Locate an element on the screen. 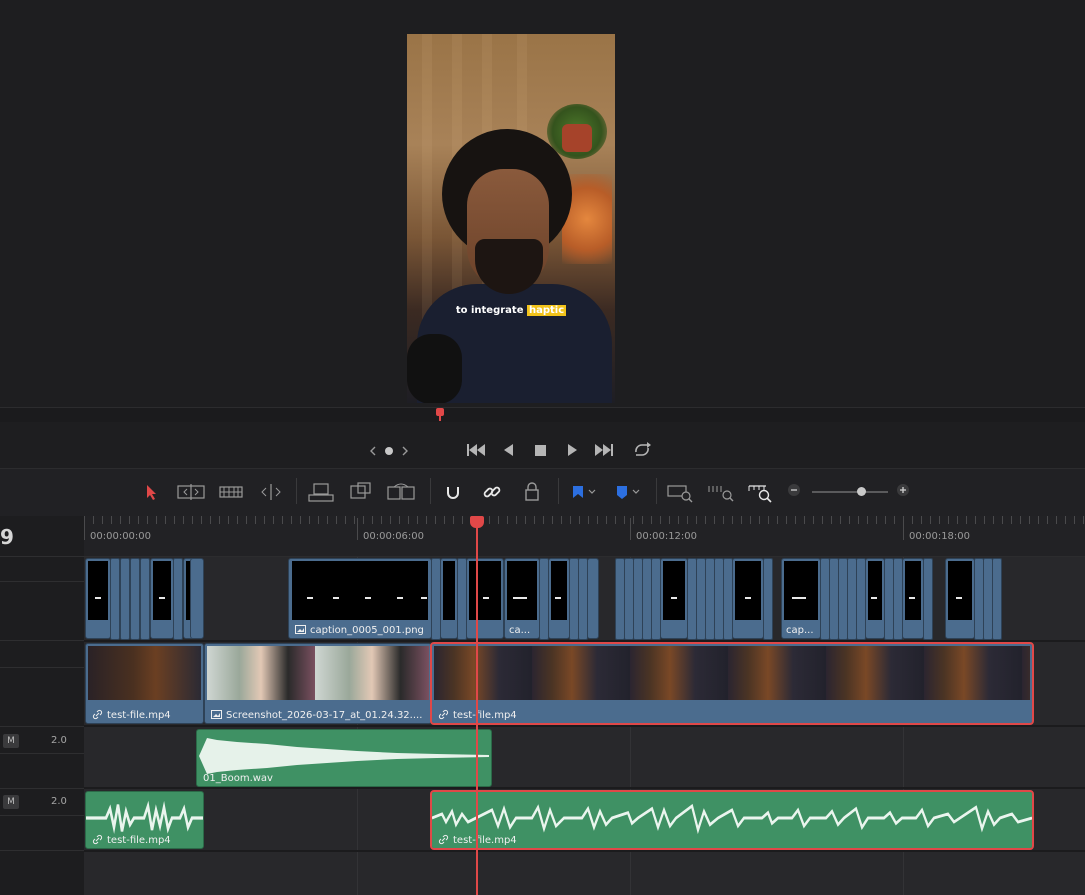 This screenshot has width=1085, height=895. zoom-custom-icon is located at coordinates (761, 492).